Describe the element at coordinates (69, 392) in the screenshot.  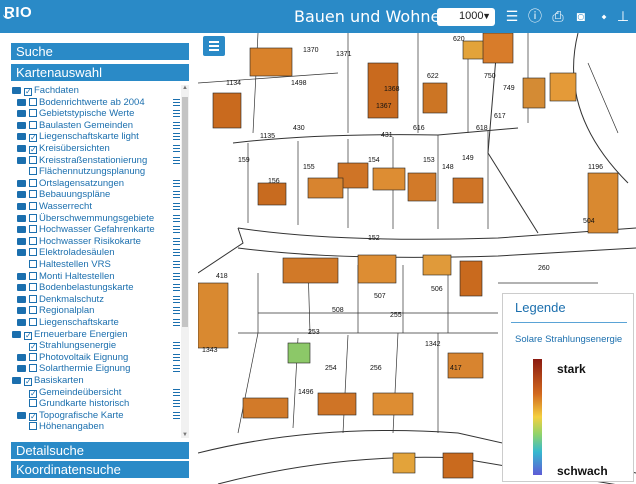
I see `layer-tree-item: ✓ Gemeindeübersicht` at that location.